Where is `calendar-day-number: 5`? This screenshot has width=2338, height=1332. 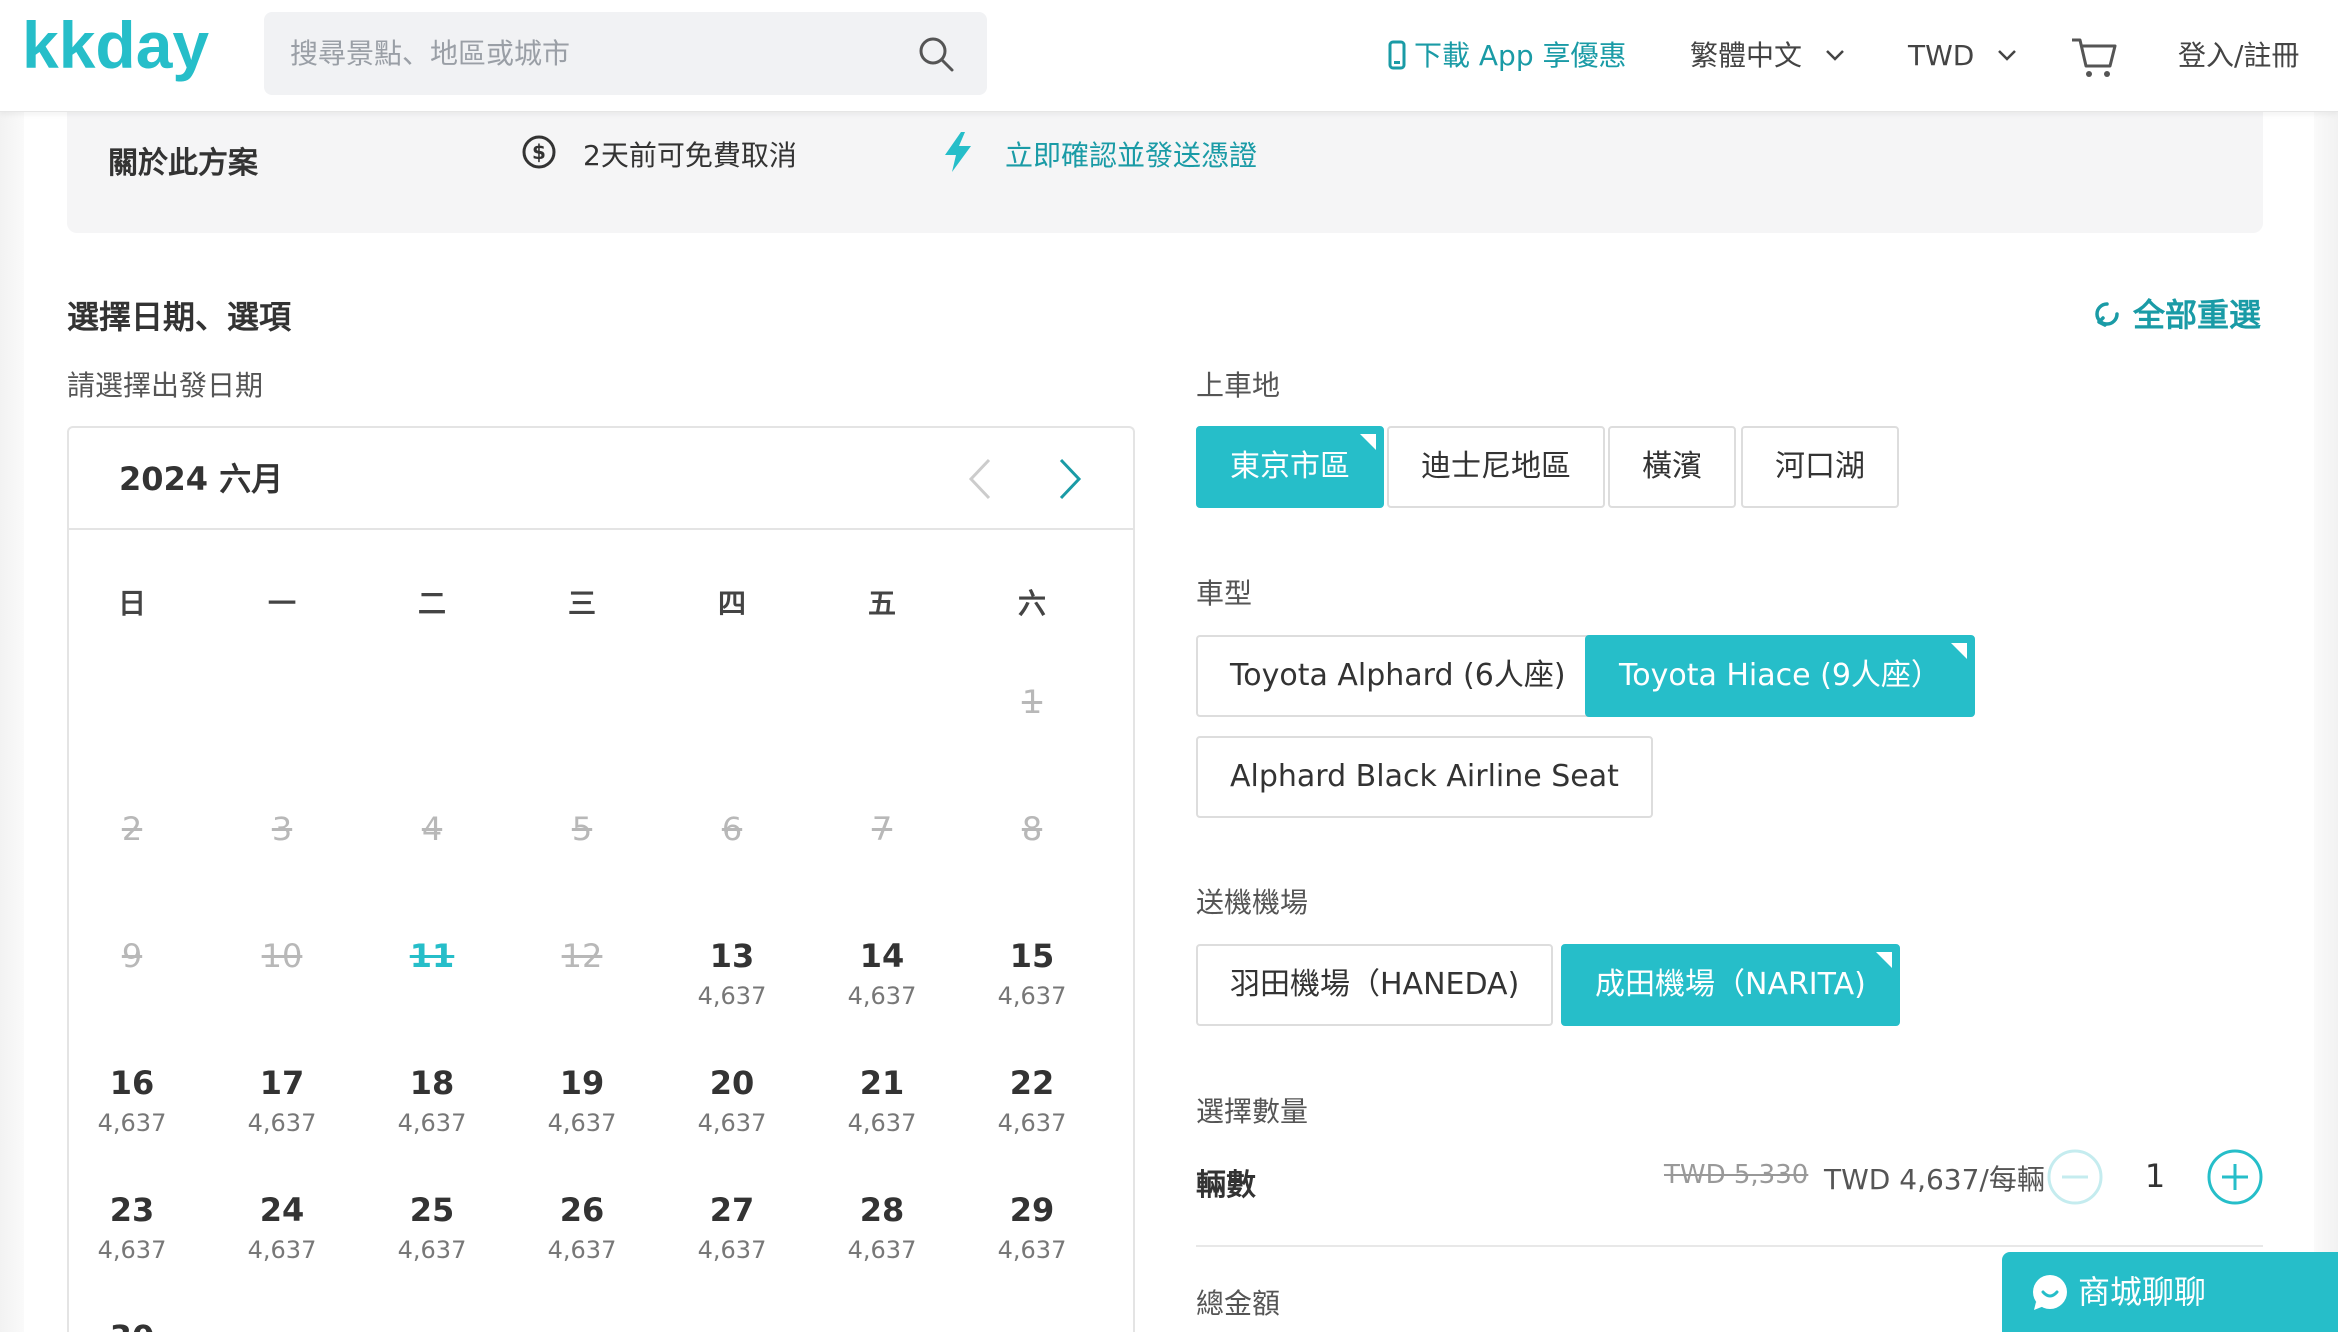
calendar-day-number: 5 is located at coordinates (582, 829).